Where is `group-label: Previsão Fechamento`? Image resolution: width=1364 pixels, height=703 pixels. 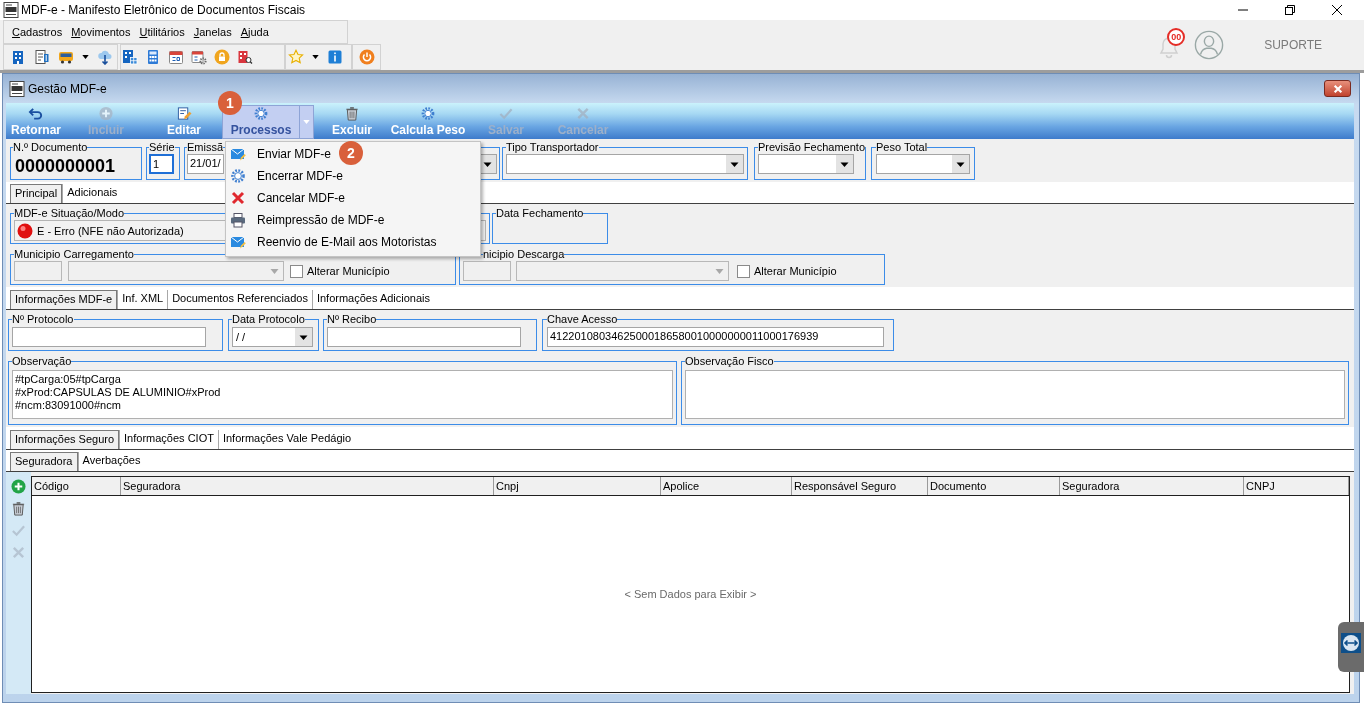 group-label: Previsão Fechamento is located at coordinates (811, 147).